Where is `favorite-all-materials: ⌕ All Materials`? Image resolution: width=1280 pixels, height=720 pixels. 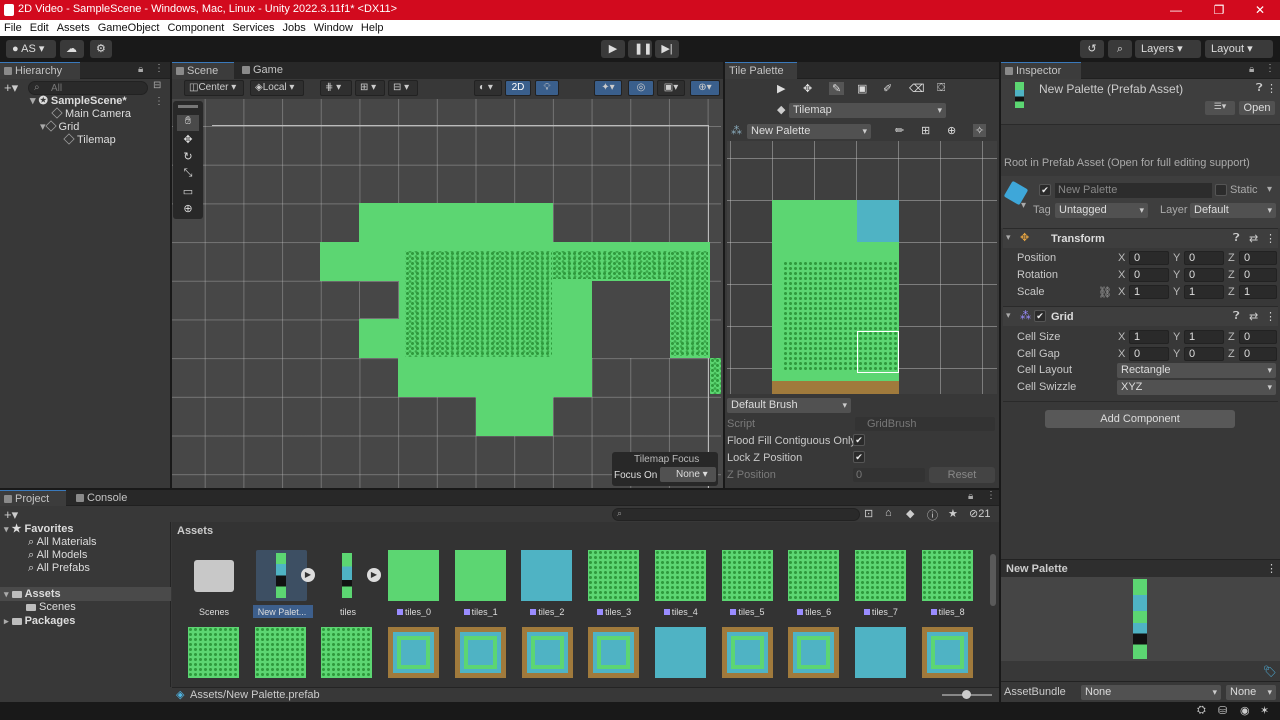
favorite-all-materials: ⌕ All Materials is located at coordinates (62, 542).